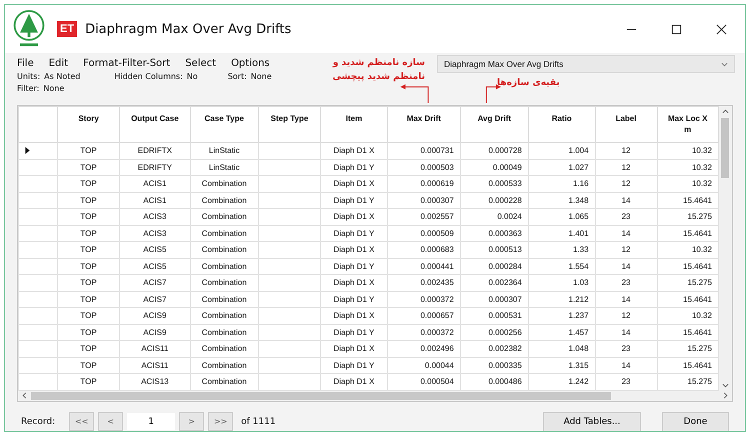 The height and width of the screenshot is (436, 750). Describe the element at coordinates (562, 348) in the screenshot. I see `table-cell: 1.048` at that location.